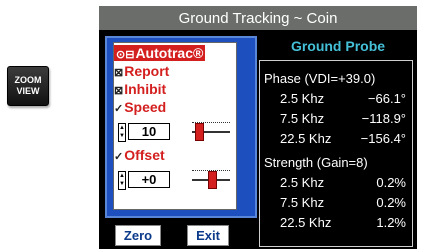 The height and width of the screenshot is (249, 422). Describe the element at coordinates (383, 138) in the screenshot. I see `phase-value: −156.4°` at that location.